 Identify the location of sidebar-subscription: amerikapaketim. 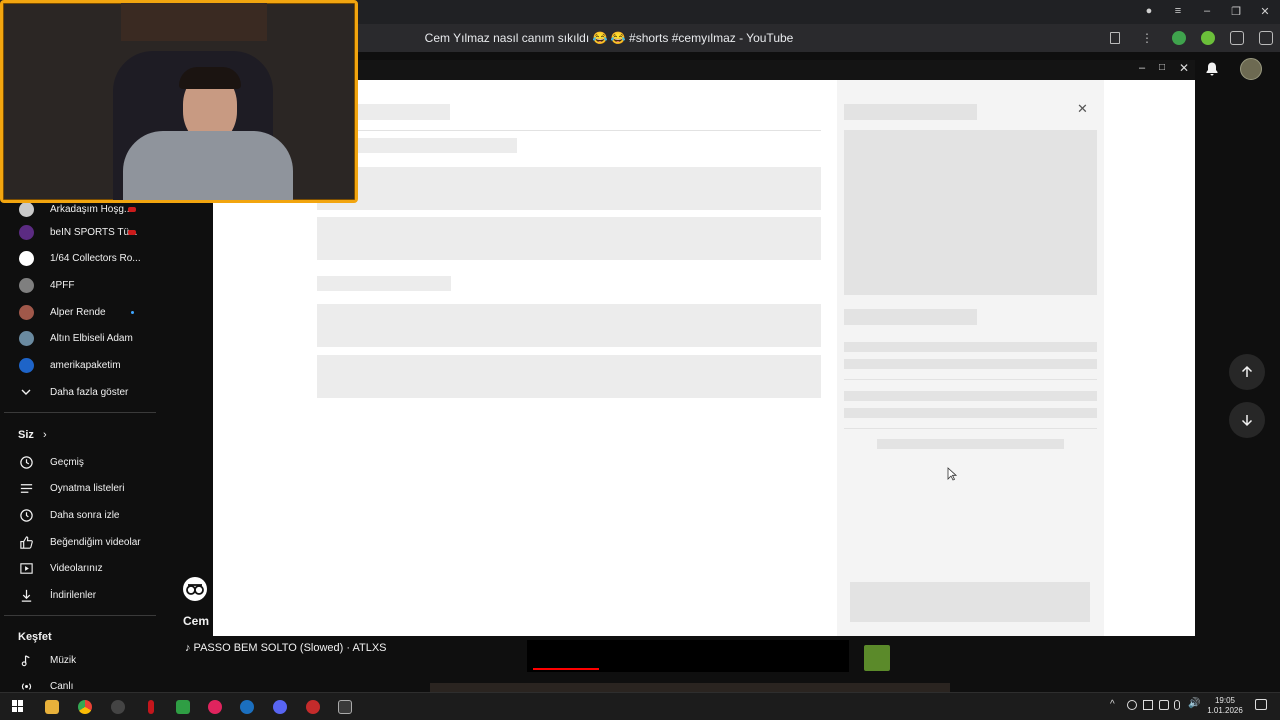
(100, 365).